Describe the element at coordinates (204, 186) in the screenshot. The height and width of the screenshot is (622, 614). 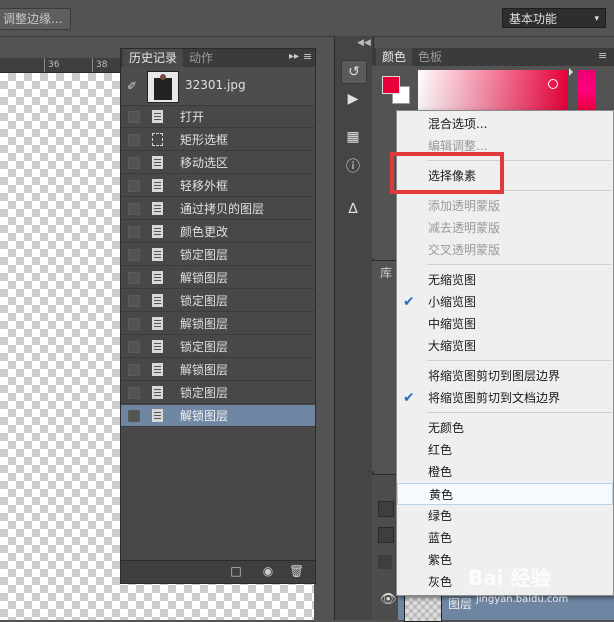
I see `history-state-label: 轻移外框` at that location.